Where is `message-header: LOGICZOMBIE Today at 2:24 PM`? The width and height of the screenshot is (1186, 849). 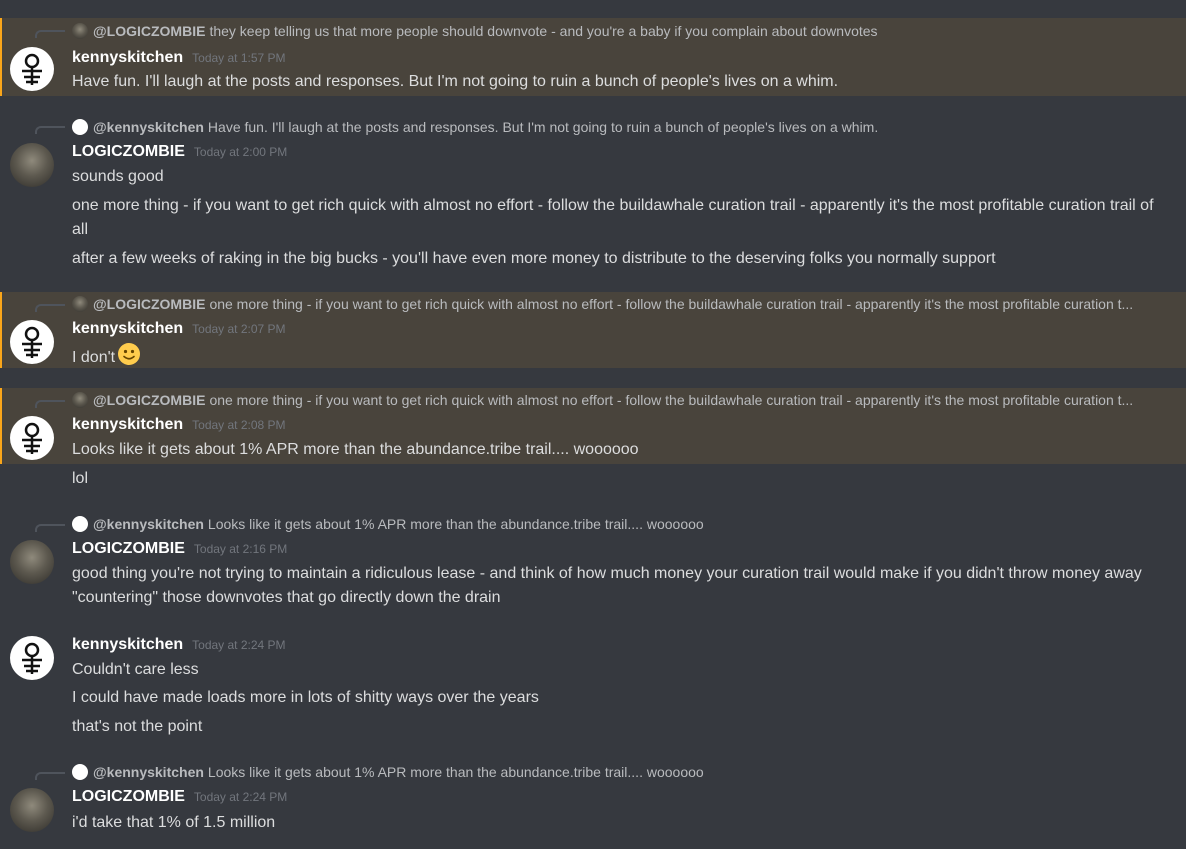 message-header: LOGICZOMBIE Today at 2:24 PM is located at coordinates (179, 799).